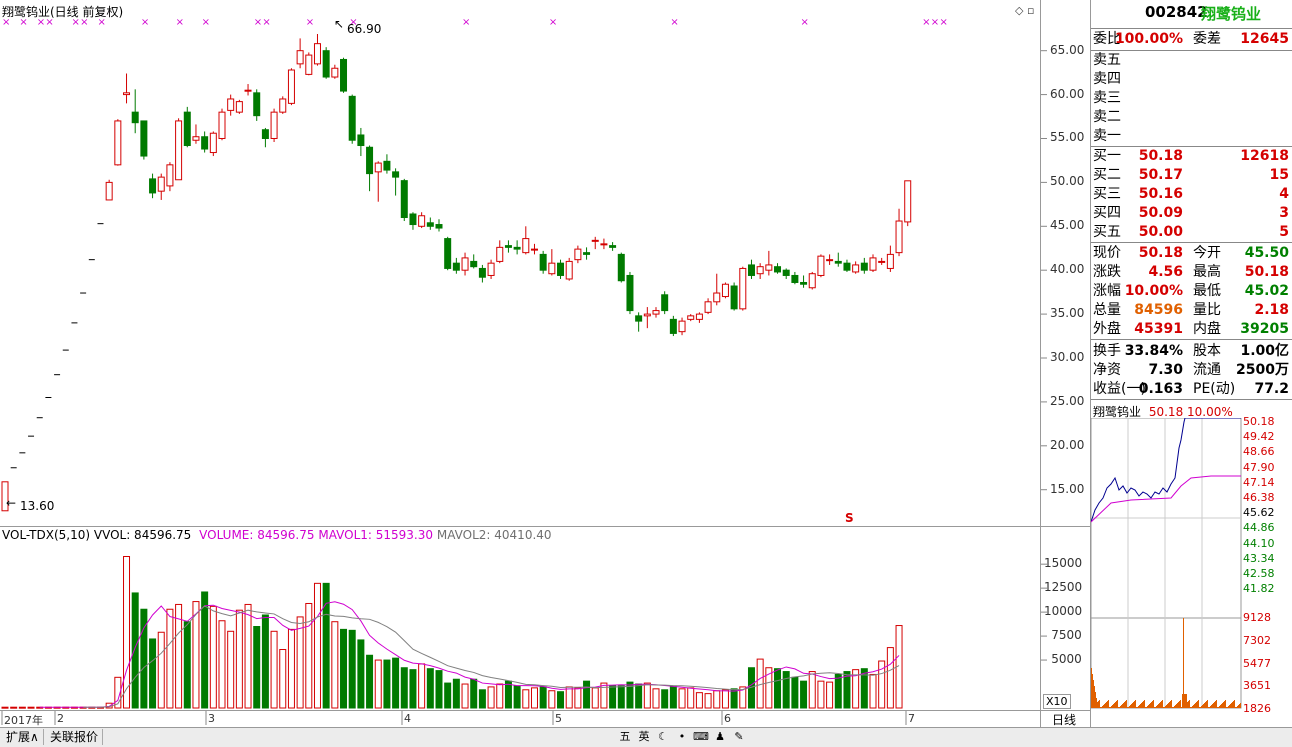  I want to click on stat-label: 量比, so click(1207, 310).